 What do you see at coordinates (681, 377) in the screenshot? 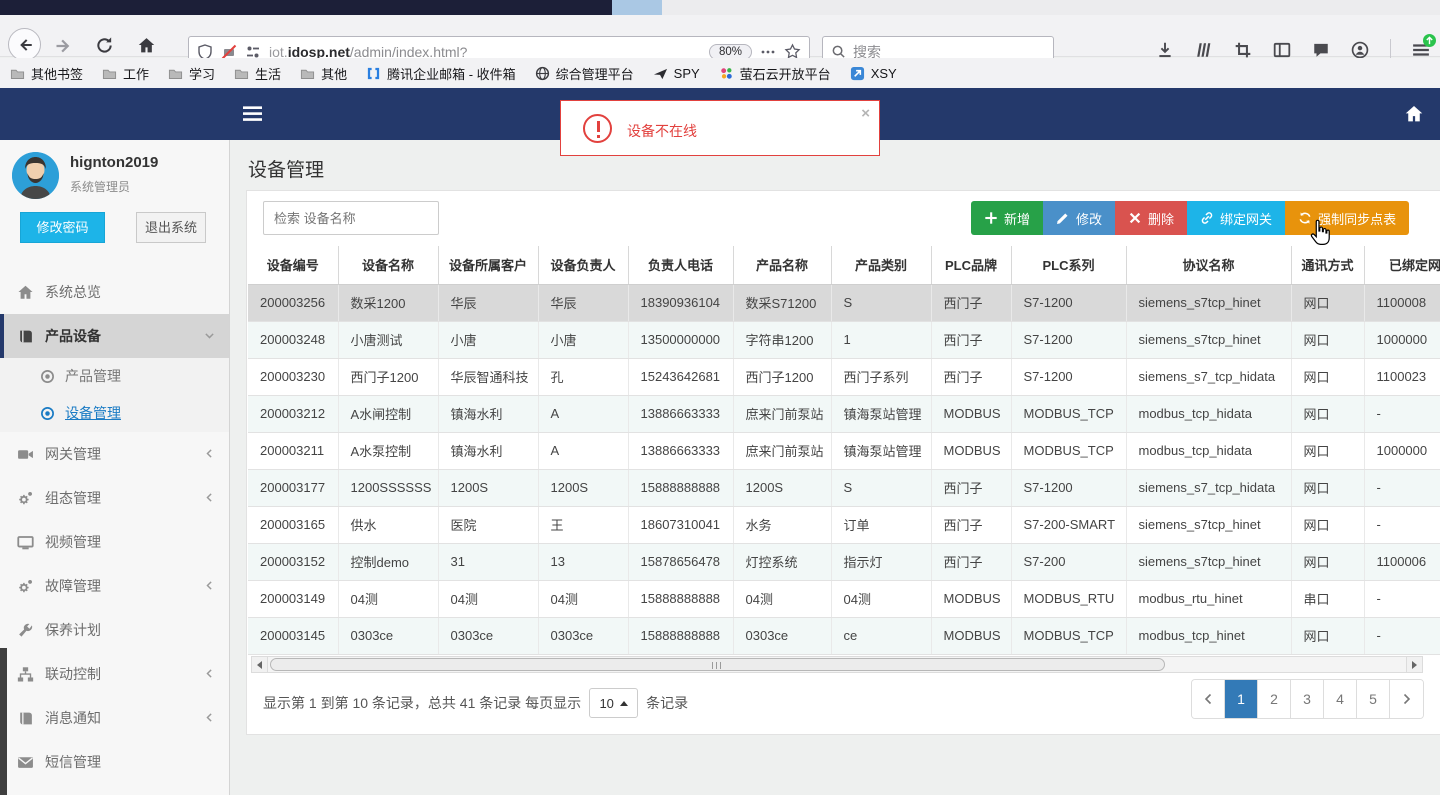
I see `table-cell: 15243642681` at bounding box center [681, 377].